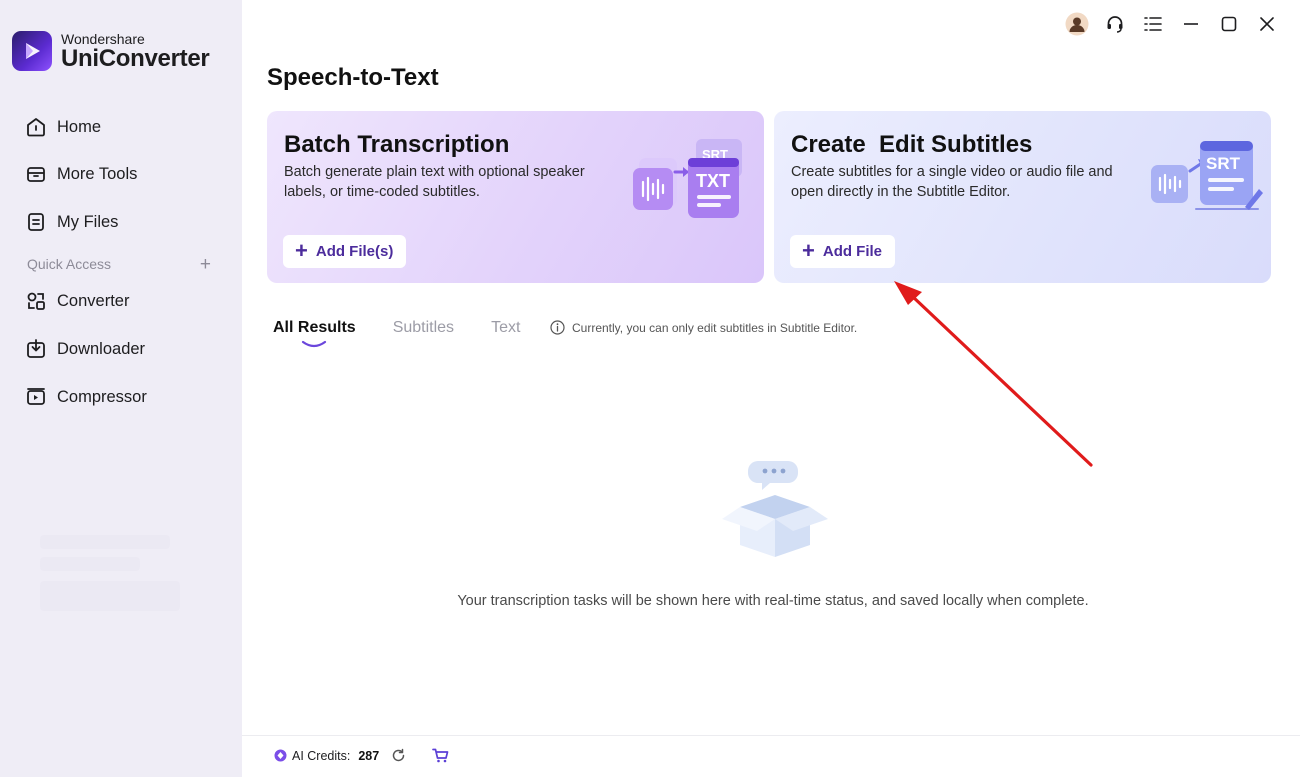  What do you see at coordinates (423, 328) in the screenshot?
I see `tab-subtitles: Subtitles` at bounding box center [423, 328].